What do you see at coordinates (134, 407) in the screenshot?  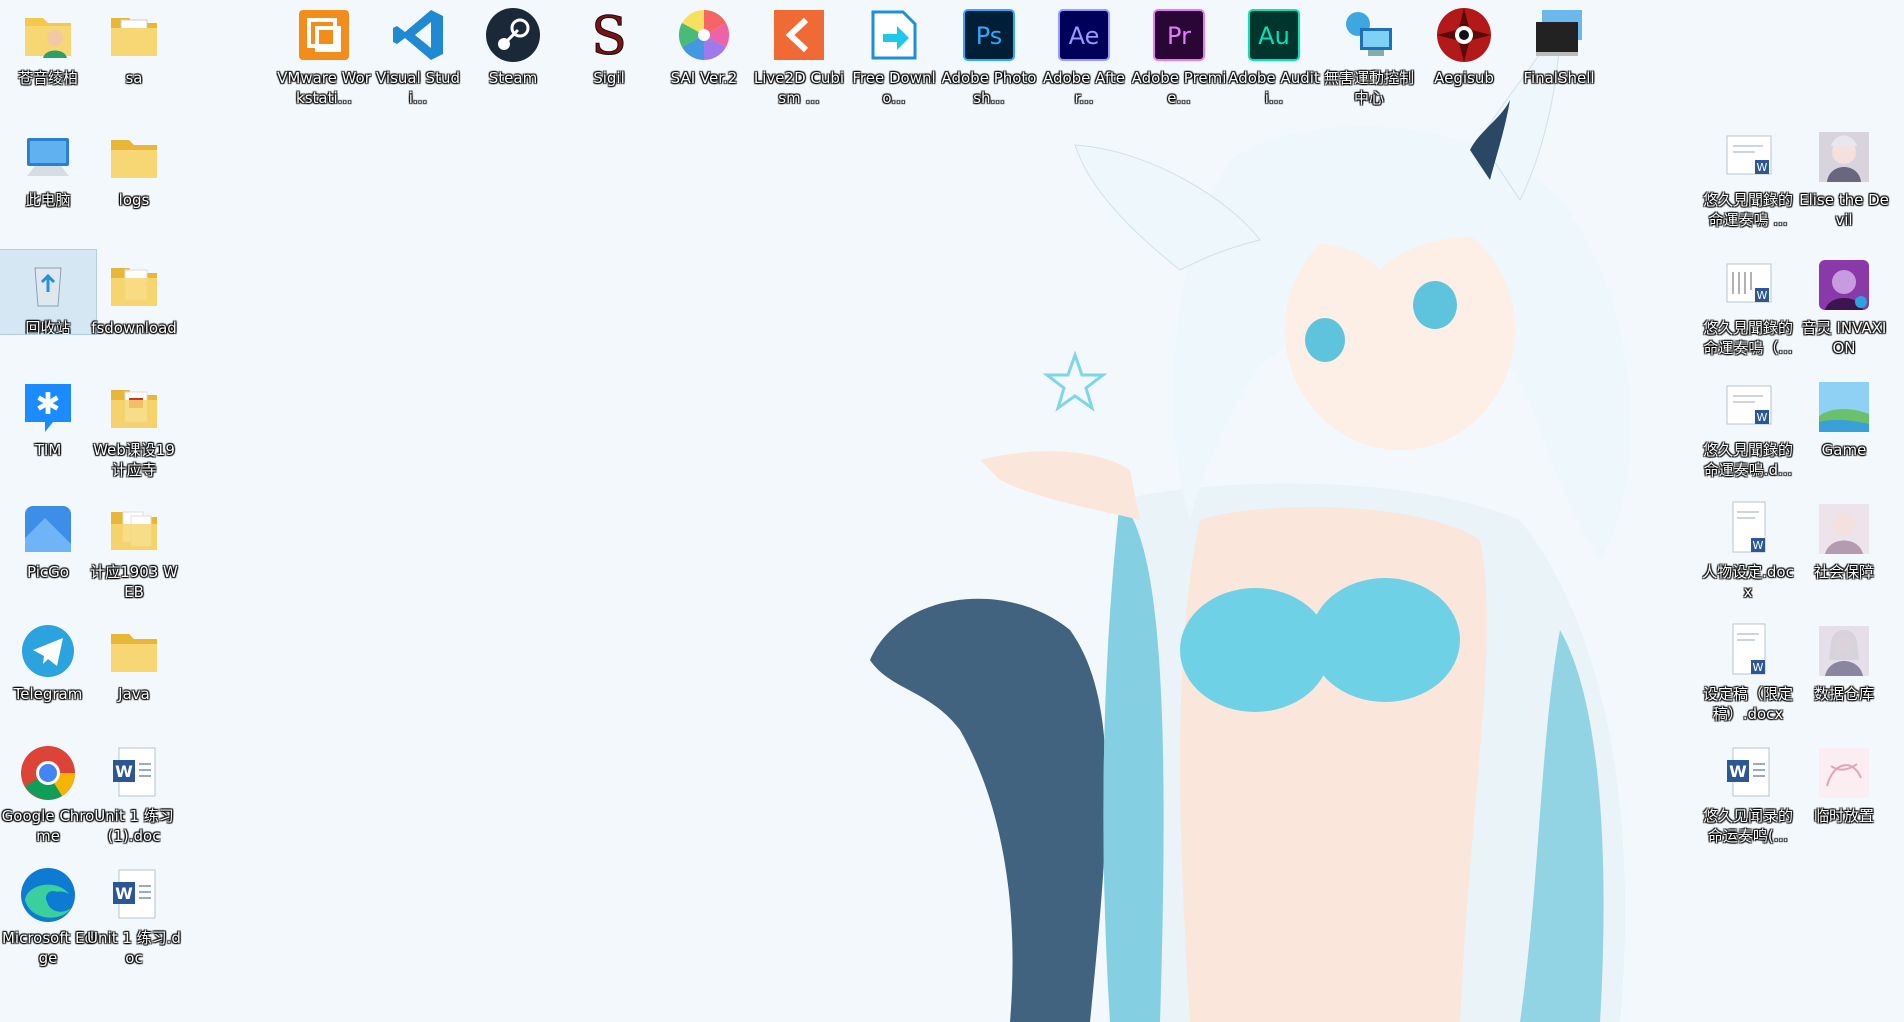 I see `folder-pdf-icon` at bounding box center [134, 407].